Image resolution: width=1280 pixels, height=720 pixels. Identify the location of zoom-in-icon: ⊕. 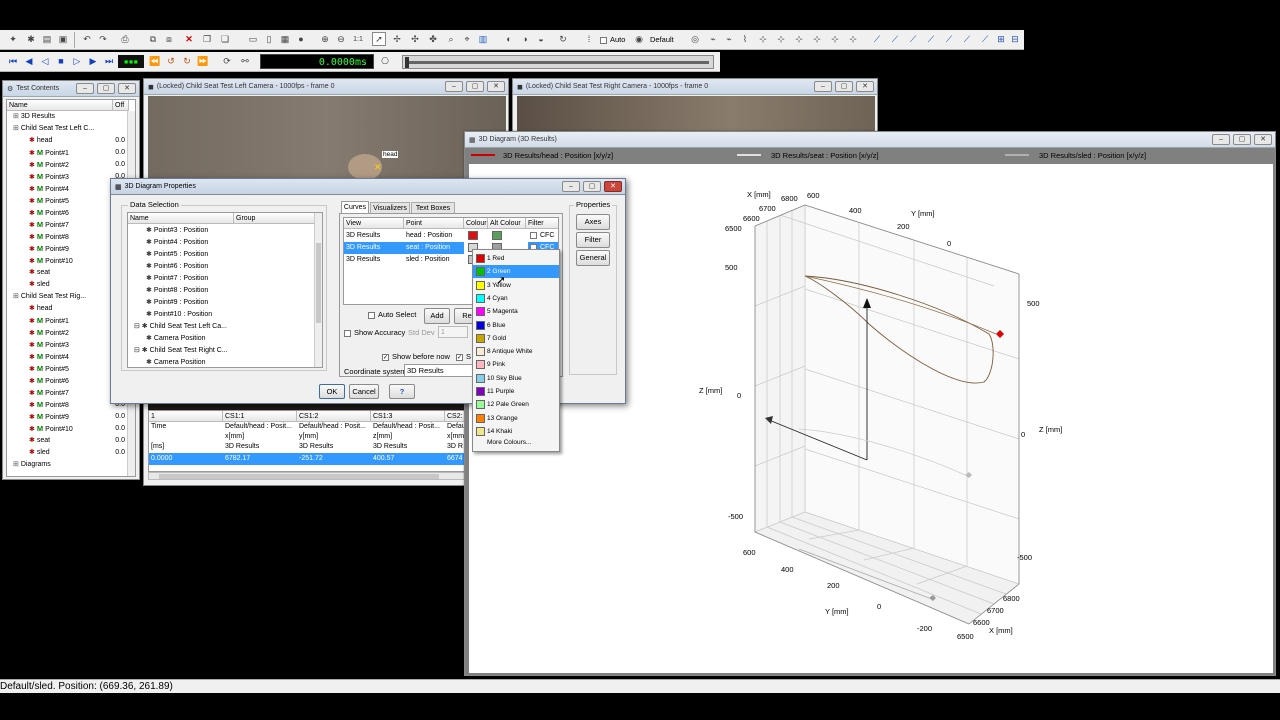
(325, 39).